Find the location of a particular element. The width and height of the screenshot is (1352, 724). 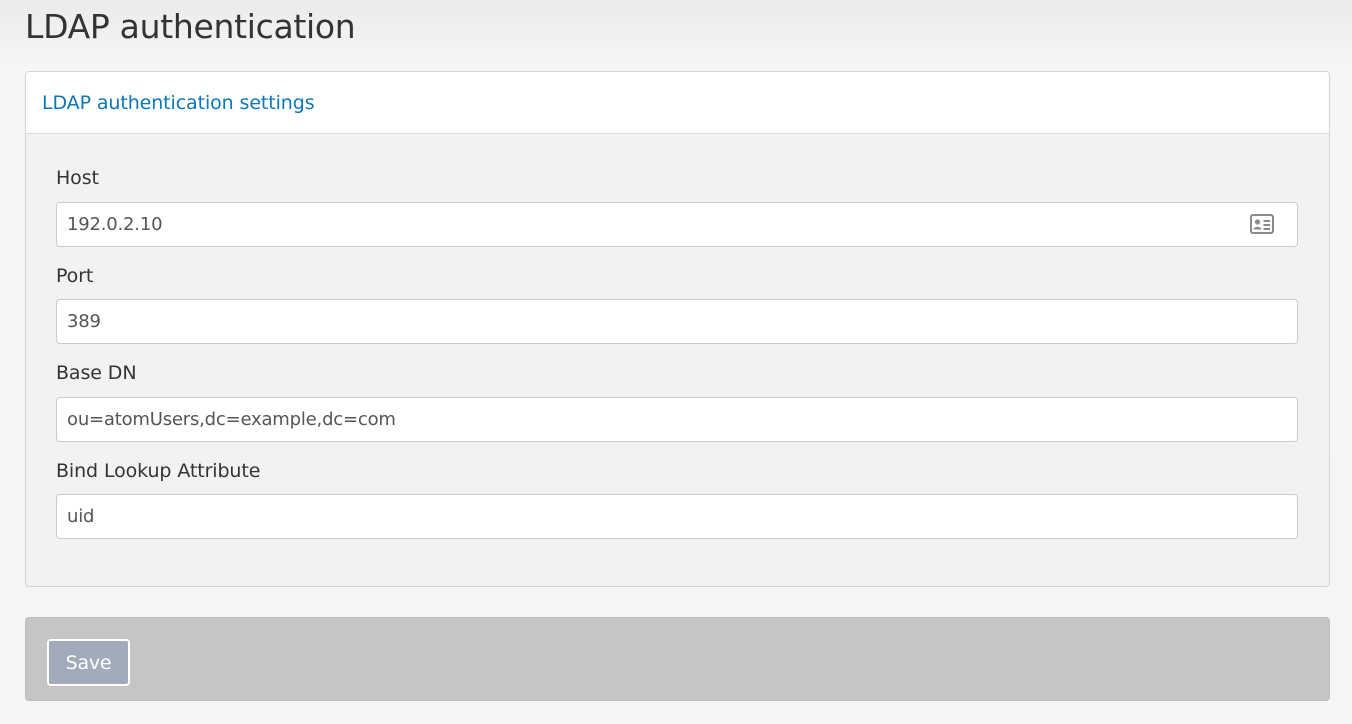

port-input is located at coordinates (677, 321).